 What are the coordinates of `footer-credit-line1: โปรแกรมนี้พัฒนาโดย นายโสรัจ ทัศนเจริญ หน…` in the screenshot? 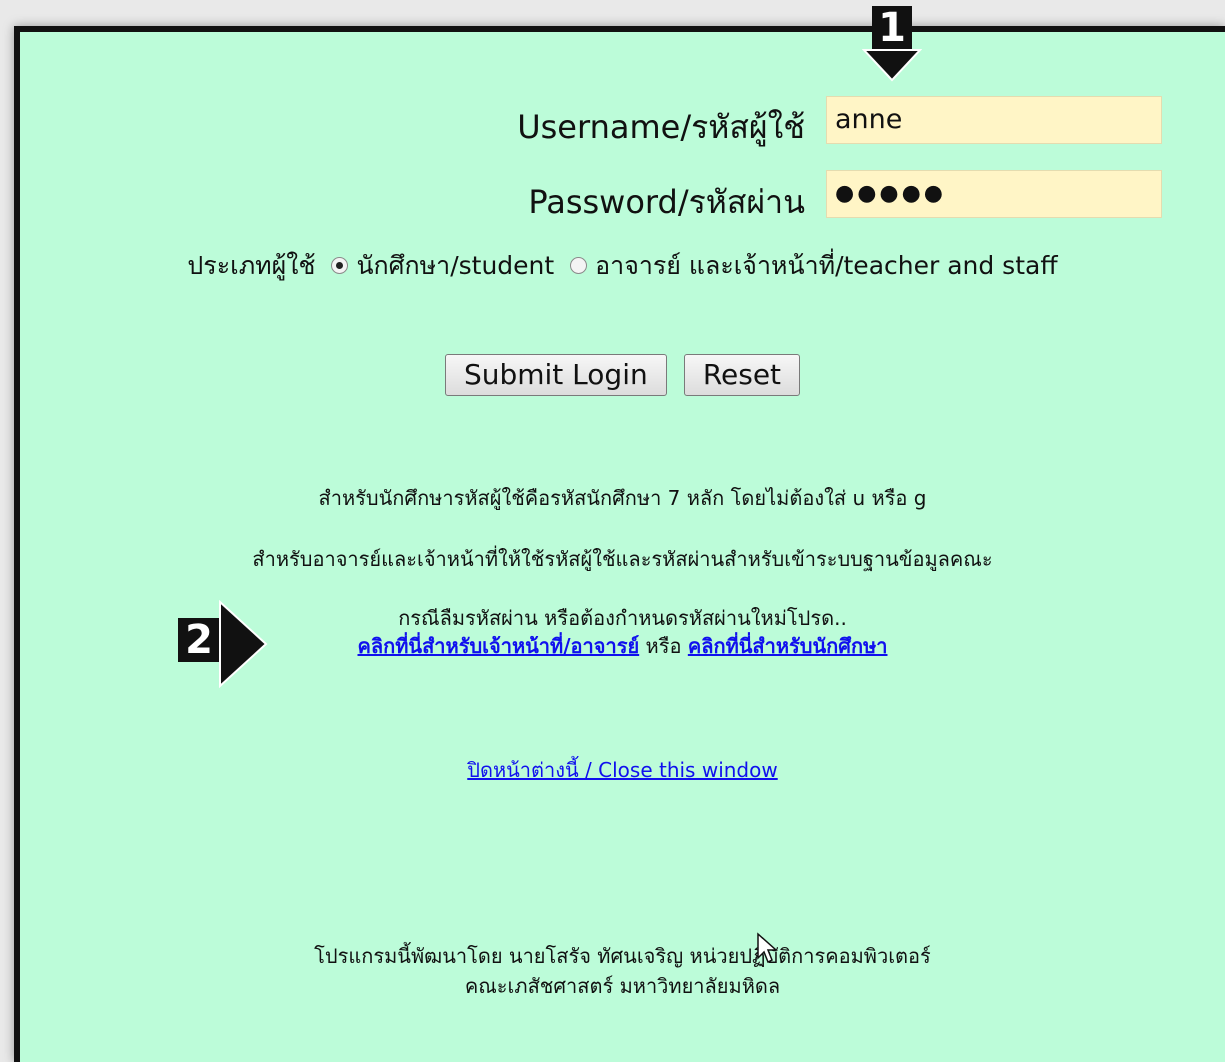 It's located at (622, 956).